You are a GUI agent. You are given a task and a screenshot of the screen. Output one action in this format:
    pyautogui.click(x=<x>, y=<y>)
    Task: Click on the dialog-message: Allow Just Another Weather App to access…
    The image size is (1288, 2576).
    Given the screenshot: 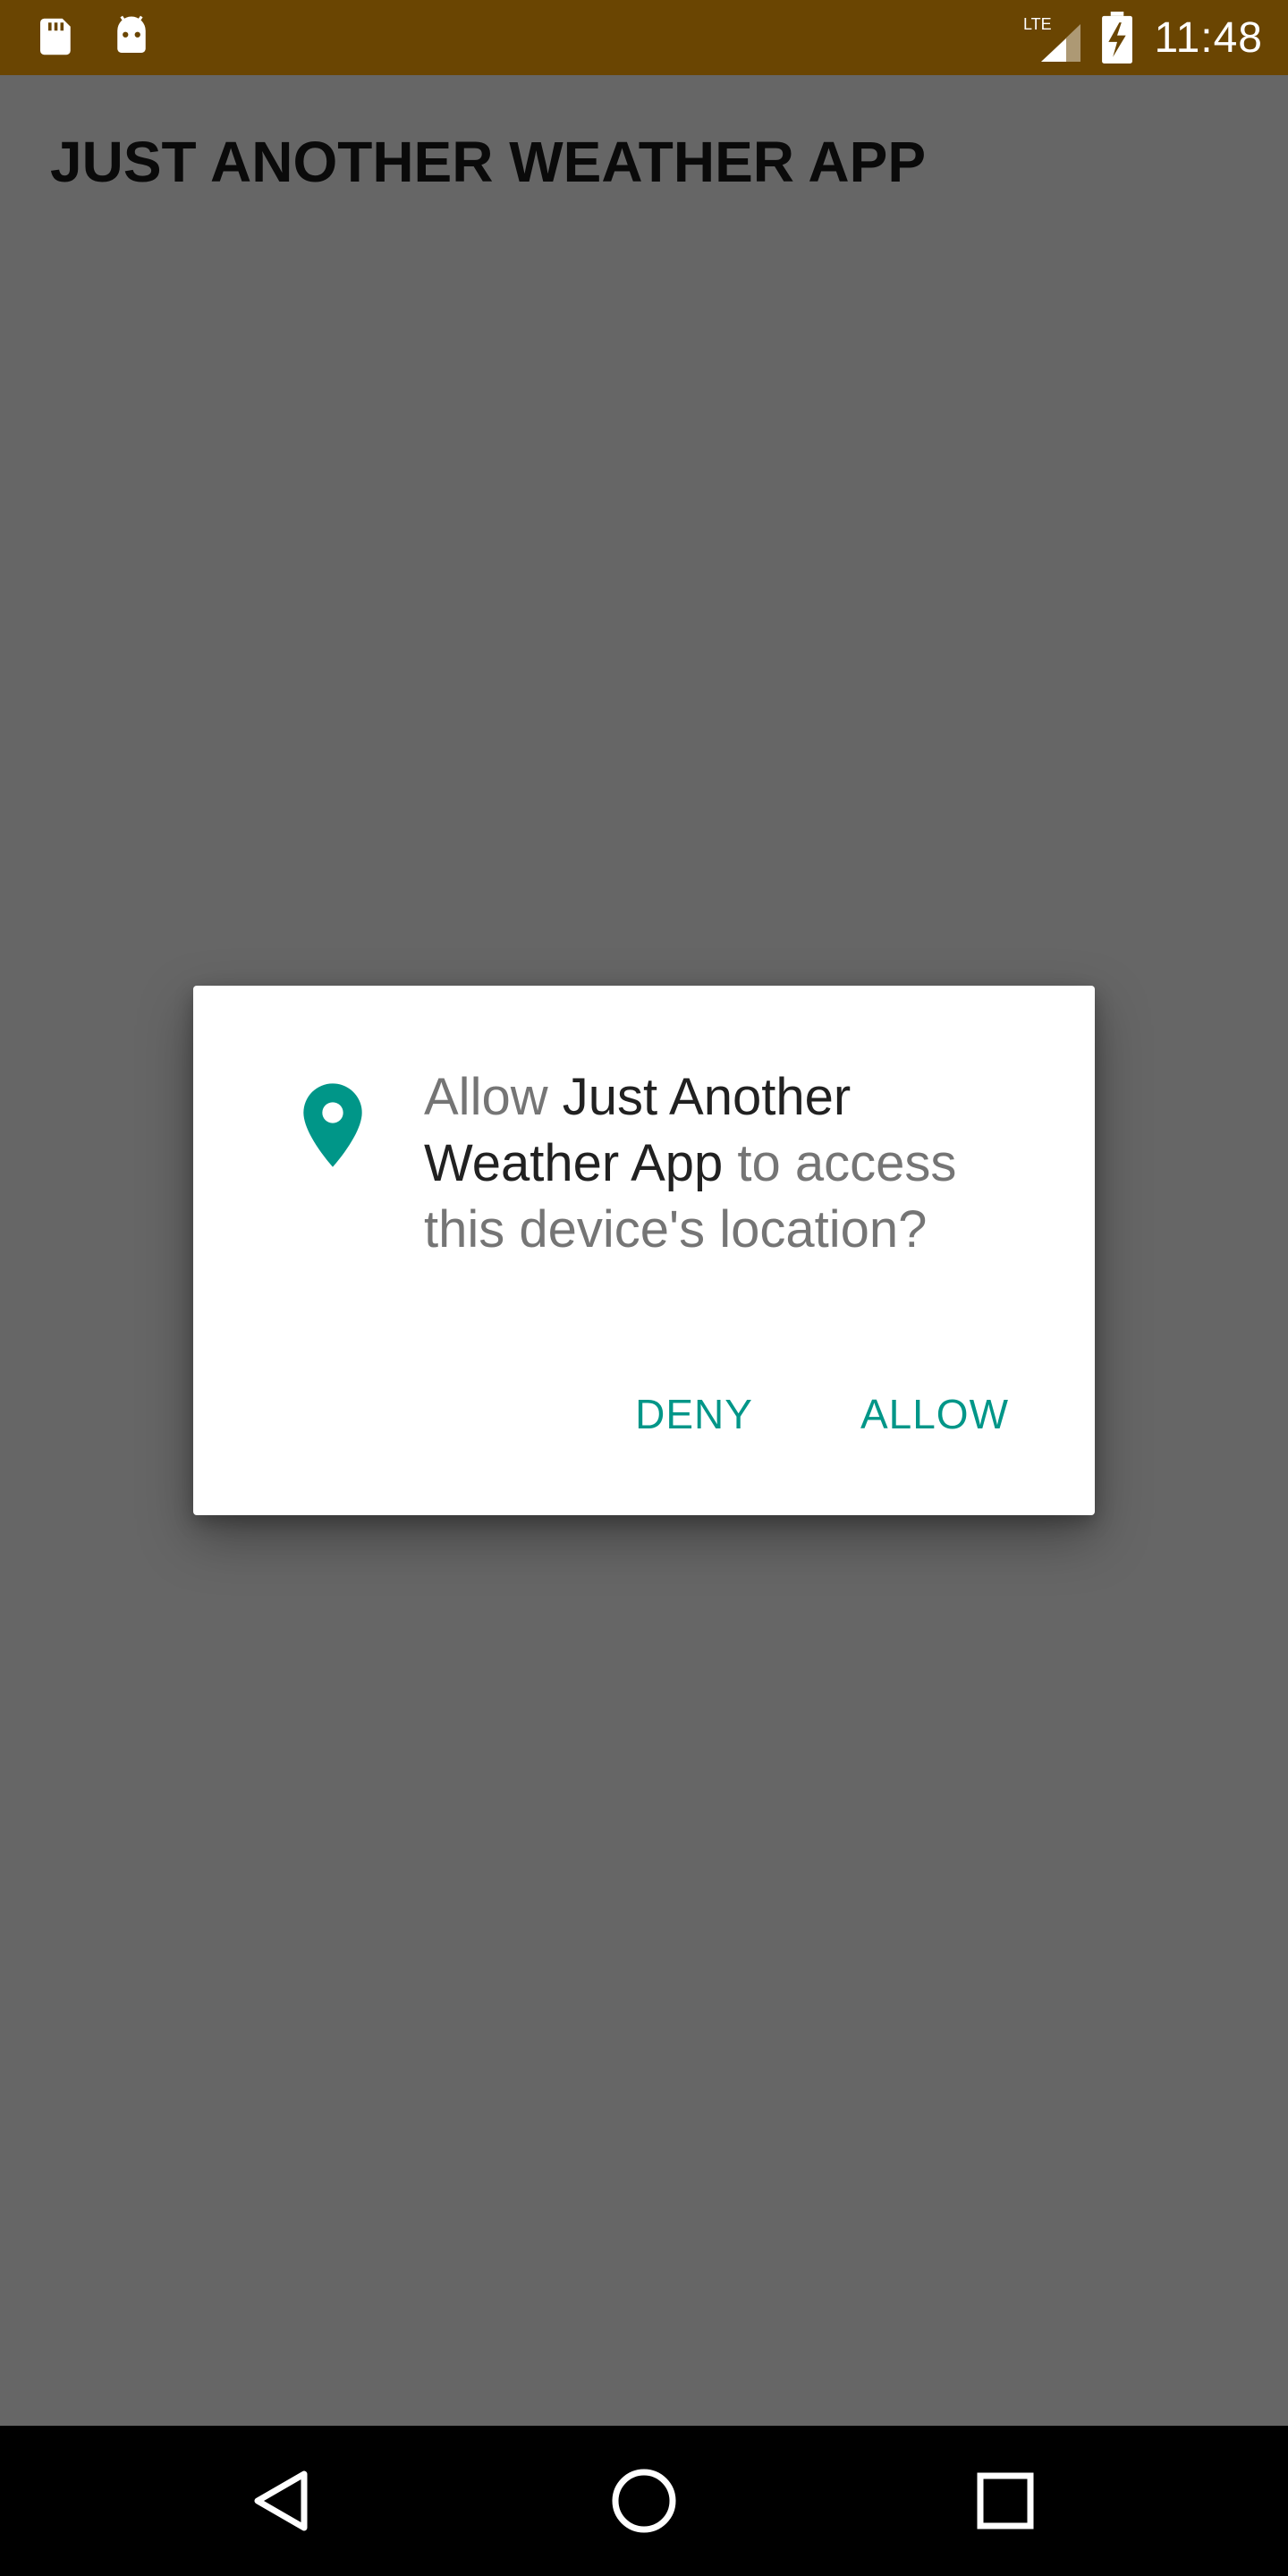 What is the action you would take?
    pyautogui.click(x=737, y=1163)
    